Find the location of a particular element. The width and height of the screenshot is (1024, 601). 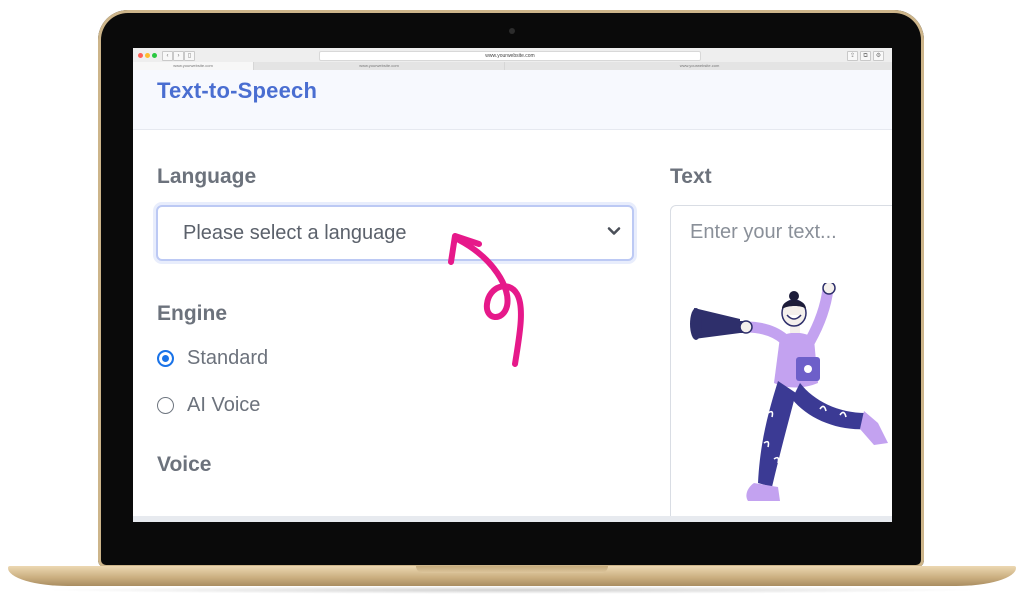

url-text: www.yourwebsite.com is located at coordinates (510, 56).